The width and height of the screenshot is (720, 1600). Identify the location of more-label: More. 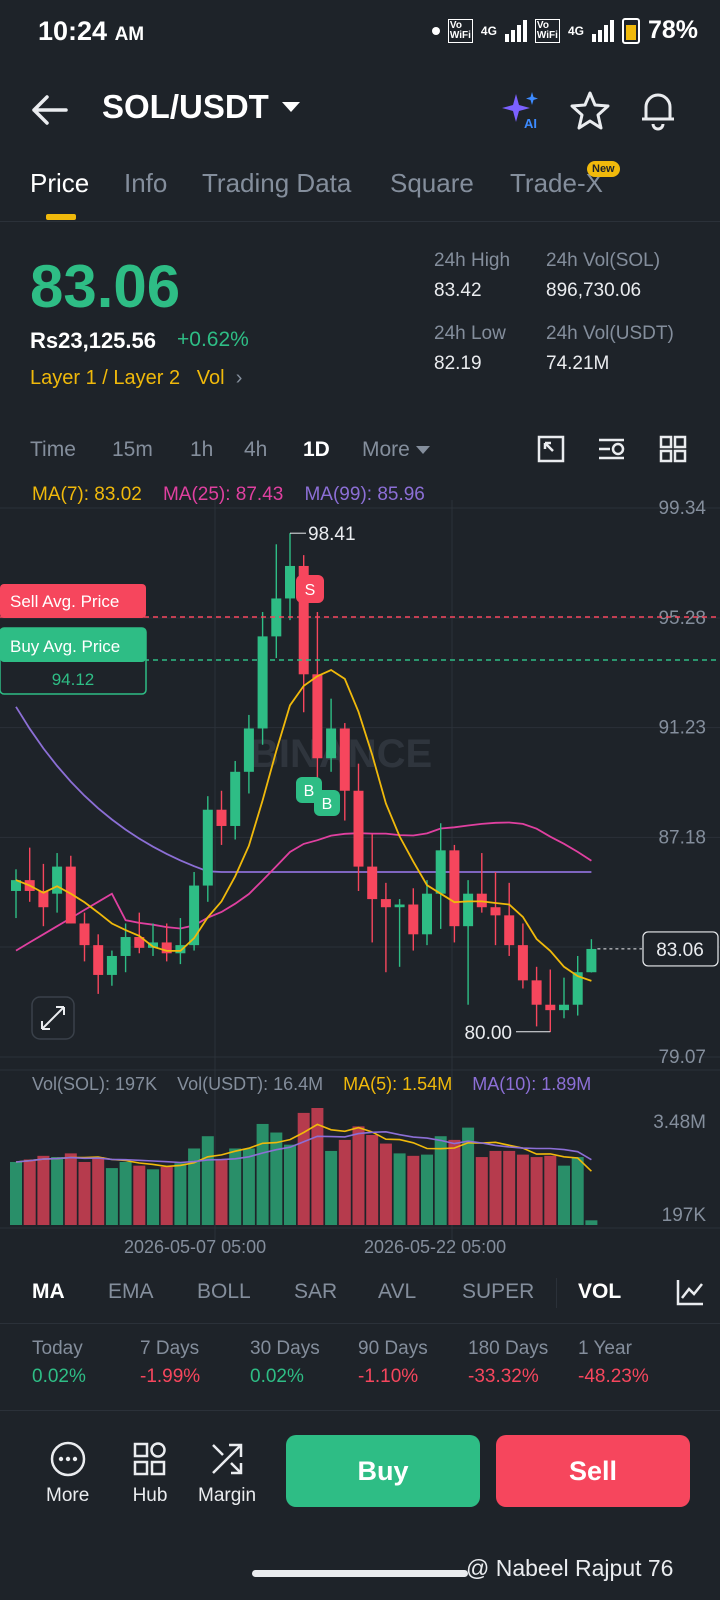
(68, 1495).